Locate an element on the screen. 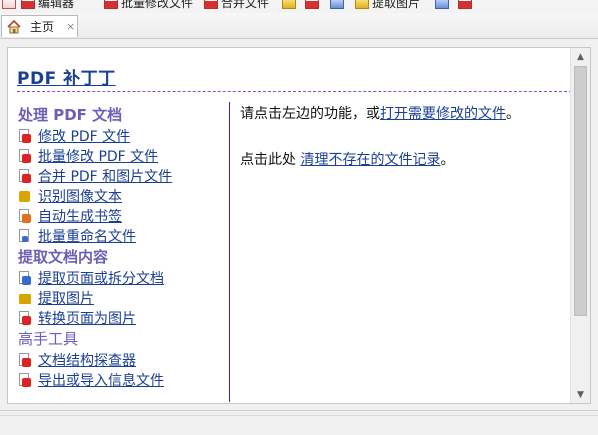  instruction-text: 点击此处 is located at coordinates (270, 160).